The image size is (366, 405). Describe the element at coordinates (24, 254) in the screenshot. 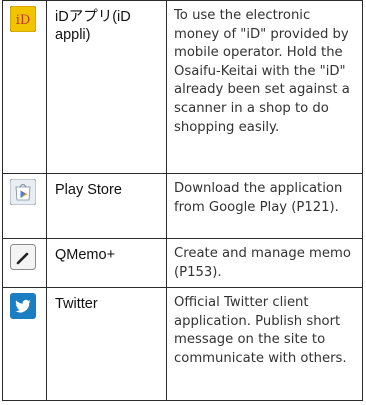

I see `qmemo-pencil-icon` at that location.